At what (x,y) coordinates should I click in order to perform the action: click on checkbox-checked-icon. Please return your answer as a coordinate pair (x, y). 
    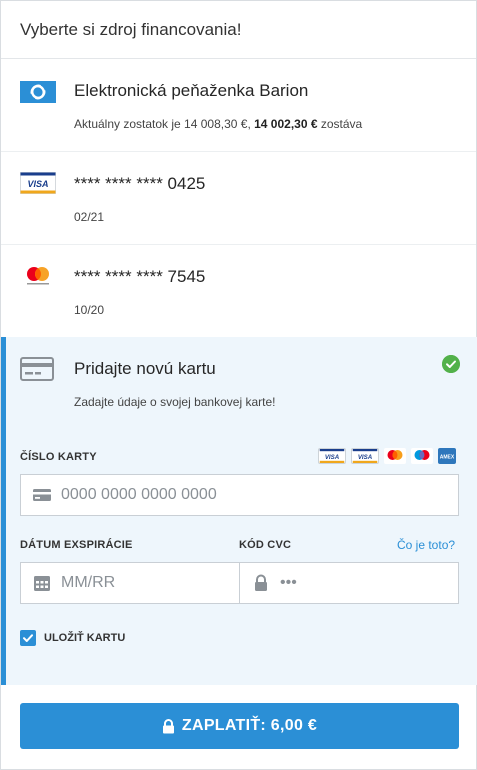
    Looking at the image, I should click on (28, 638).